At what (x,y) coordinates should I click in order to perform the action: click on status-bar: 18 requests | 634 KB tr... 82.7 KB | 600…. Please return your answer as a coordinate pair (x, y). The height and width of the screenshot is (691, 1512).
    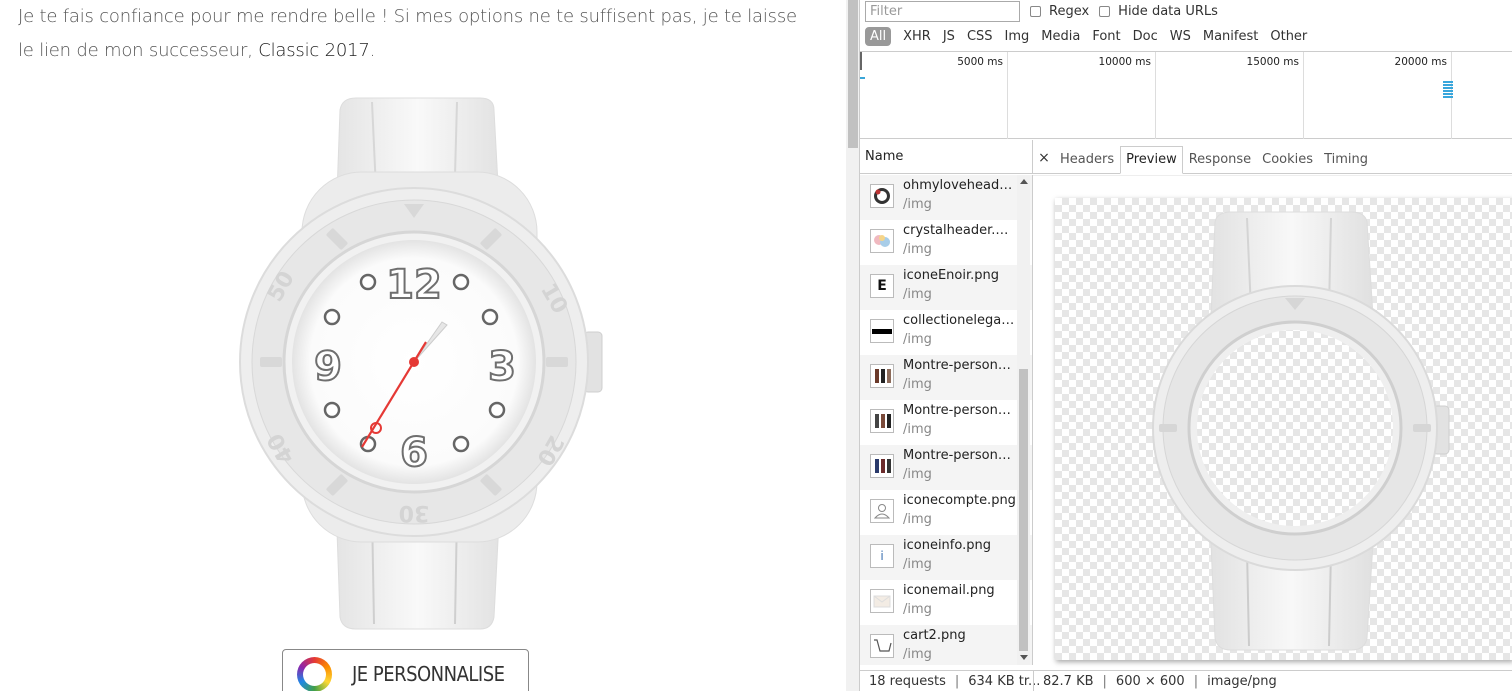
    Looking at the image, I should click on (1186, 680).